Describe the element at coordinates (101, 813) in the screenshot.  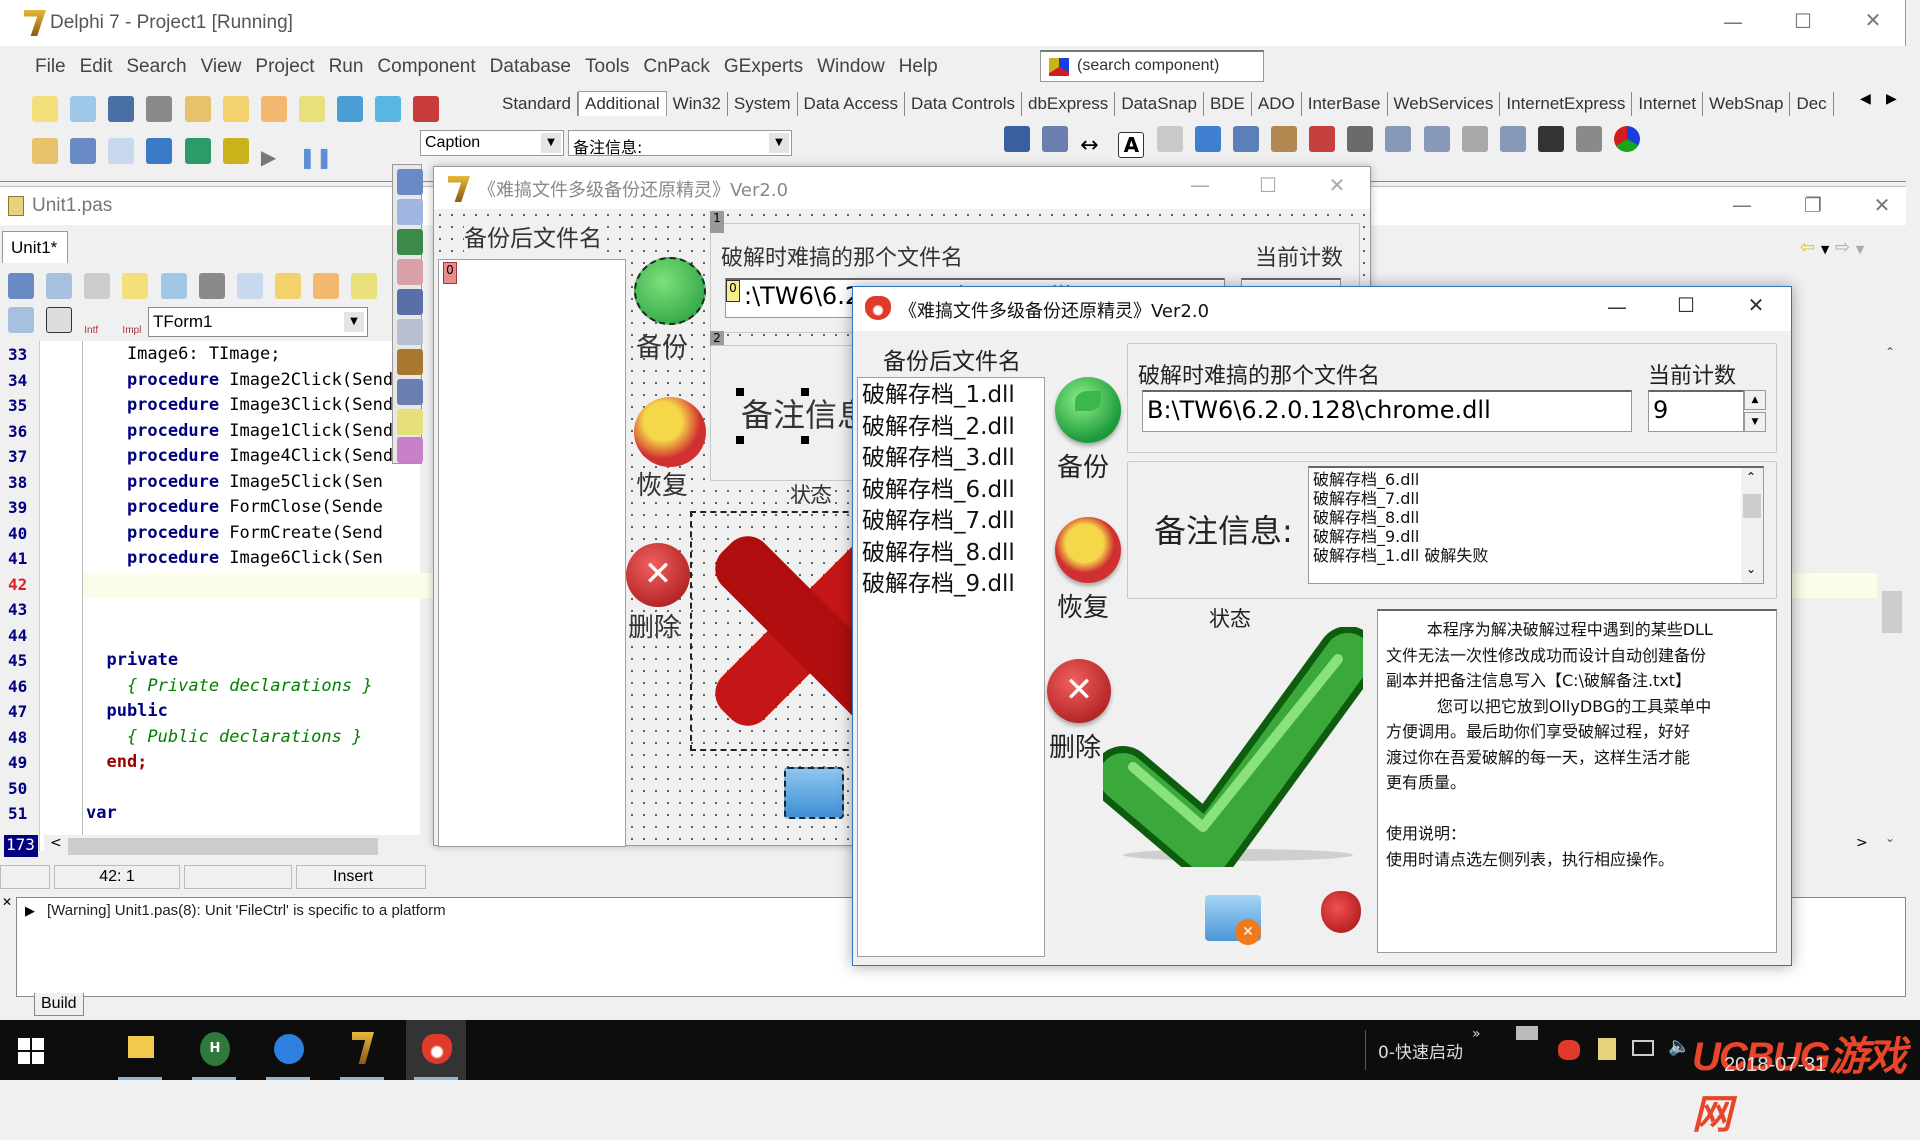
I see `code-line: var` at that location.